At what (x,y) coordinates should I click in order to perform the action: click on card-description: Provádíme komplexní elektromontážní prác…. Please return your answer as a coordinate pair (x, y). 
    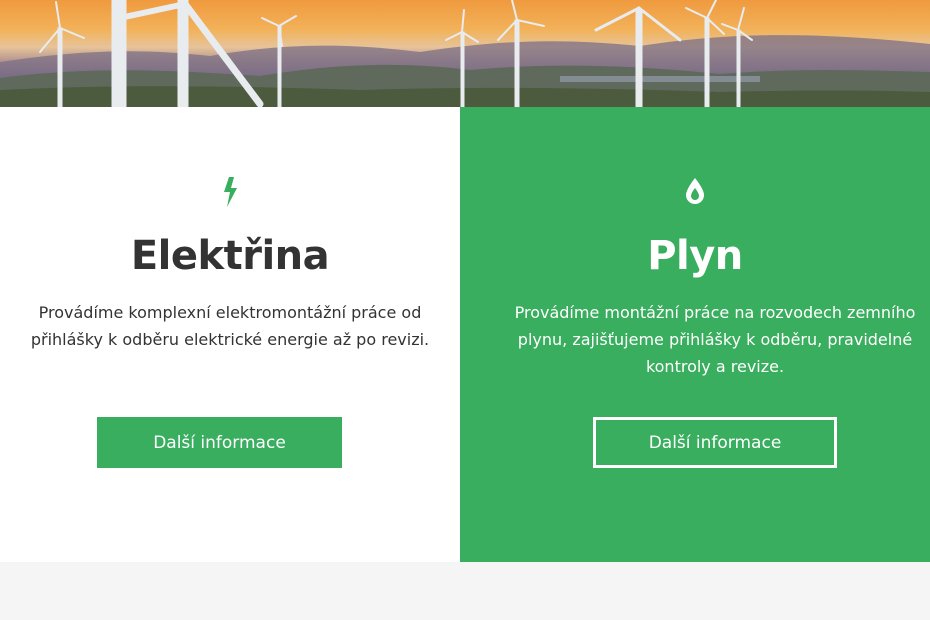
    Looking at the image, I should click on (230, 326).